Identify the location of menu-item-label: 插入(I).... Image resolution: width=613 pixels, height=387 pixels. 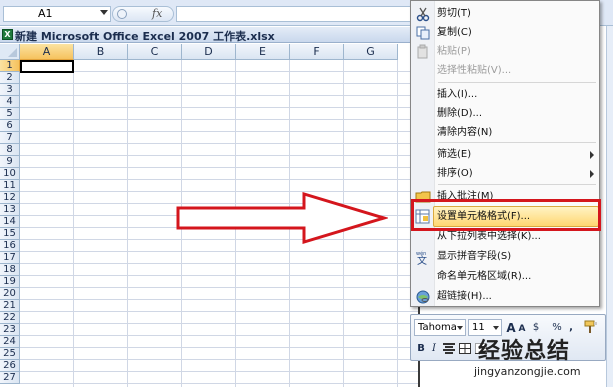
(457, 94).